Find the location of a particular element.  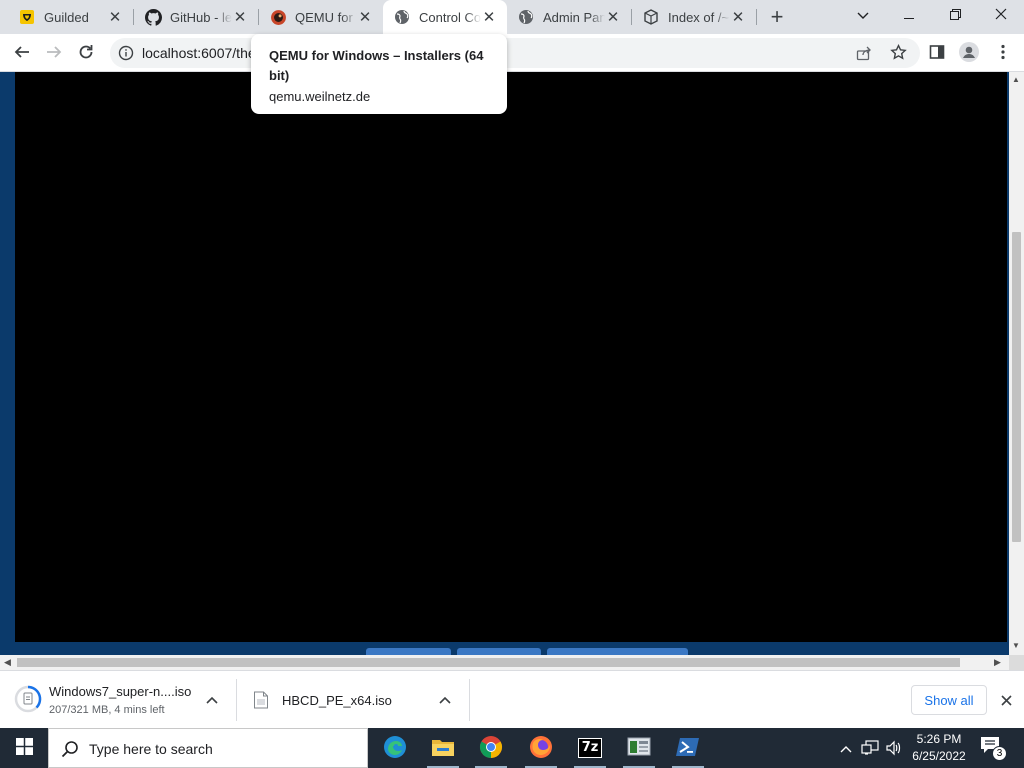

hover-card-title: QEMU for Windows – Installers (64 bit) is located at coordinates (376, 65).